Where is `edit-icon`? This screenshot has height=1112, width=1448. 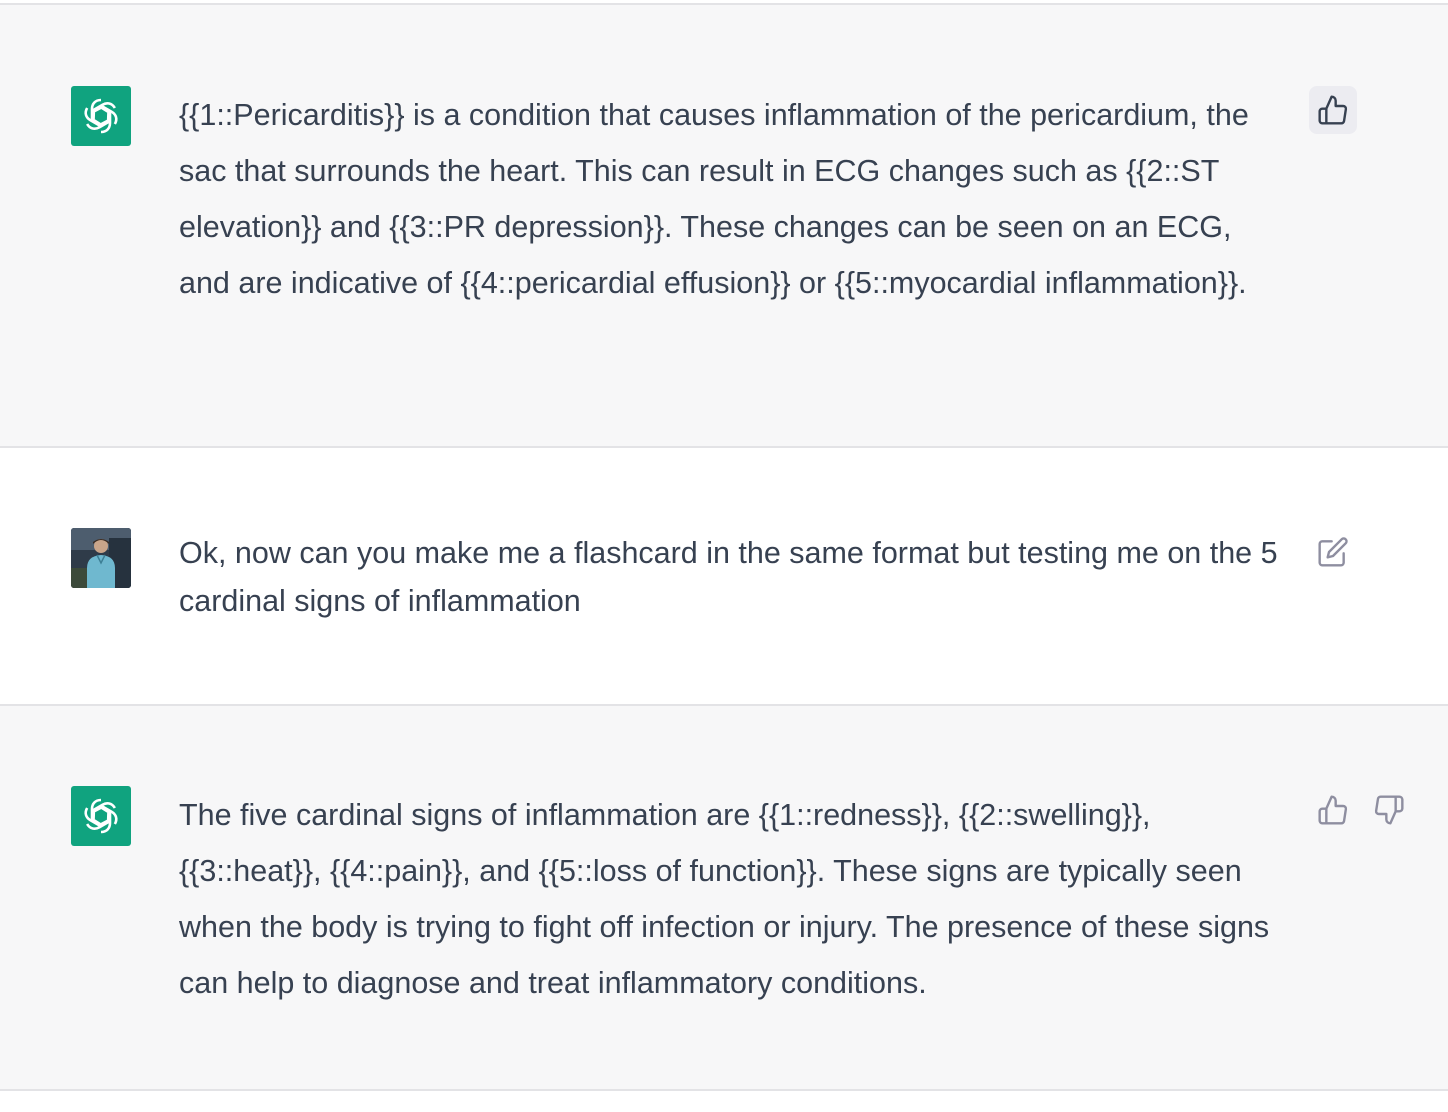 edit-icon is located at coordinates (1333, 552).